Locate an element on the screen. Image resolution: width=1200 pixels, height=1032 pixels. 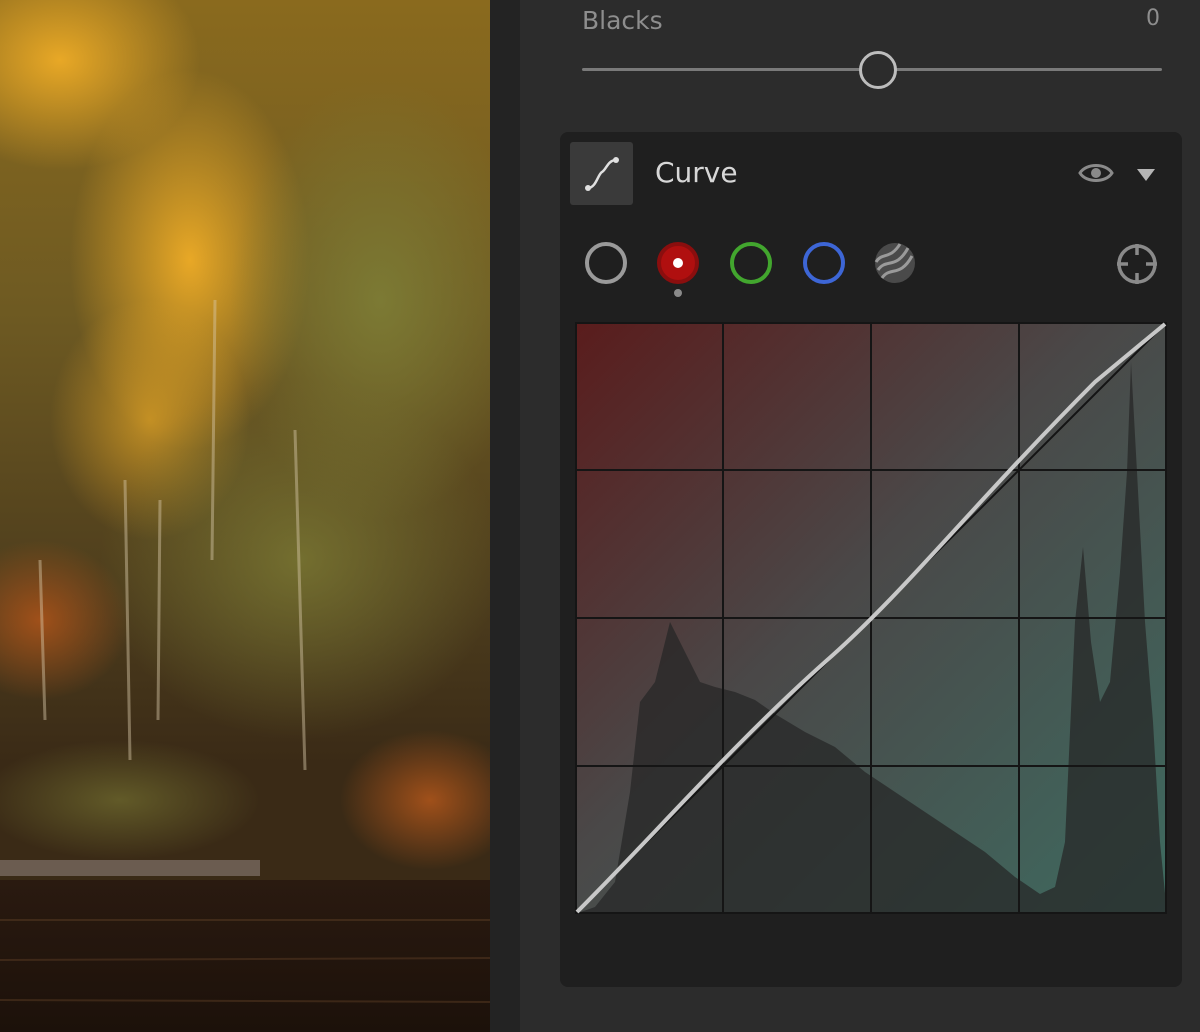
curve-tool-button is located at coordinates (601, 173).